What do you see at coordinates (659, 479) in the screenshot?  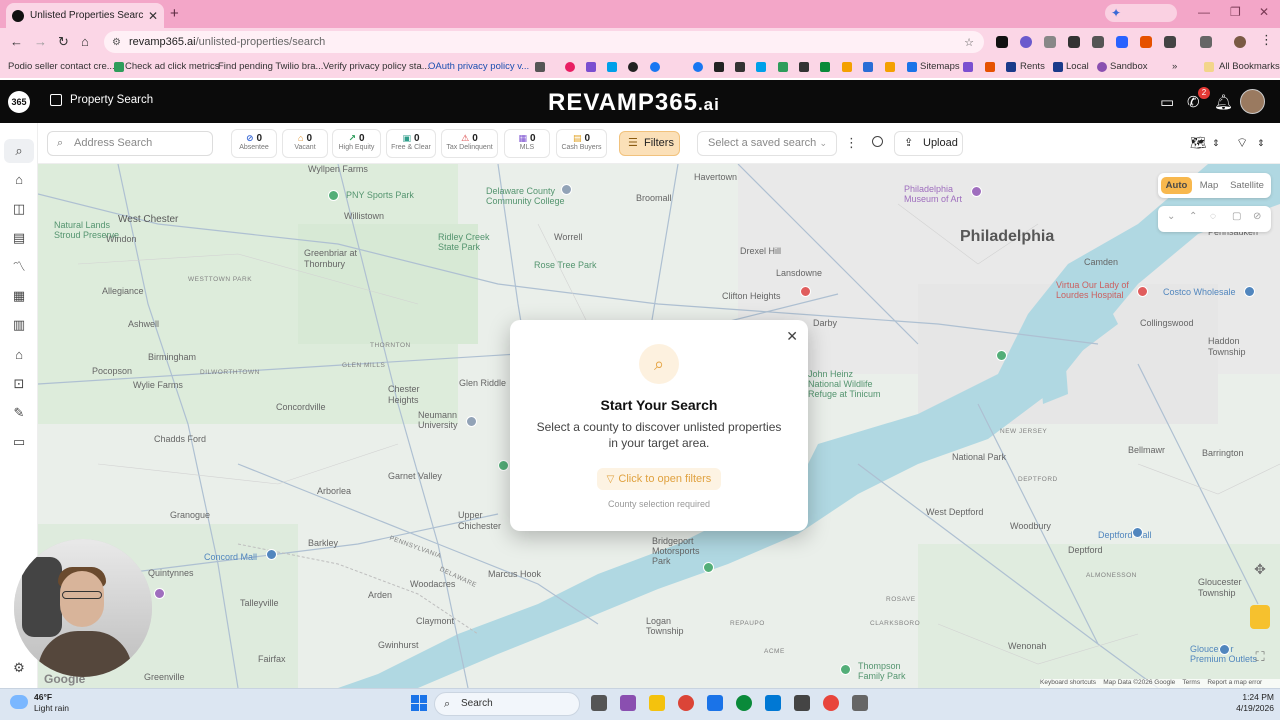 I see `open-filters-button: ▽ Click to open filters` at bounding box center [659, 479].